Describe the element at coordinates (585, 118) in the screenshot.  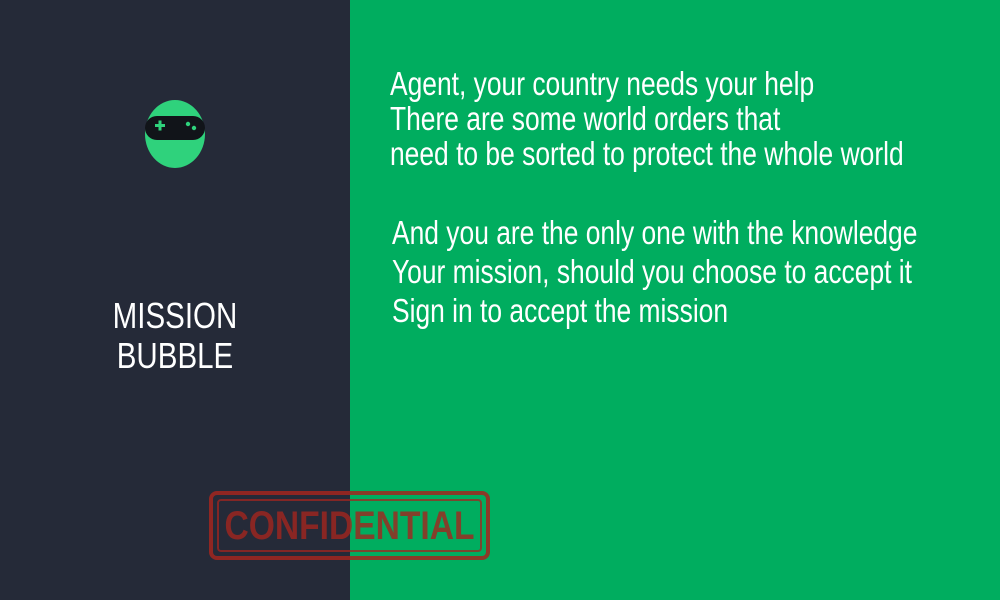
I see `message-line: There are some world orders that` at that location.